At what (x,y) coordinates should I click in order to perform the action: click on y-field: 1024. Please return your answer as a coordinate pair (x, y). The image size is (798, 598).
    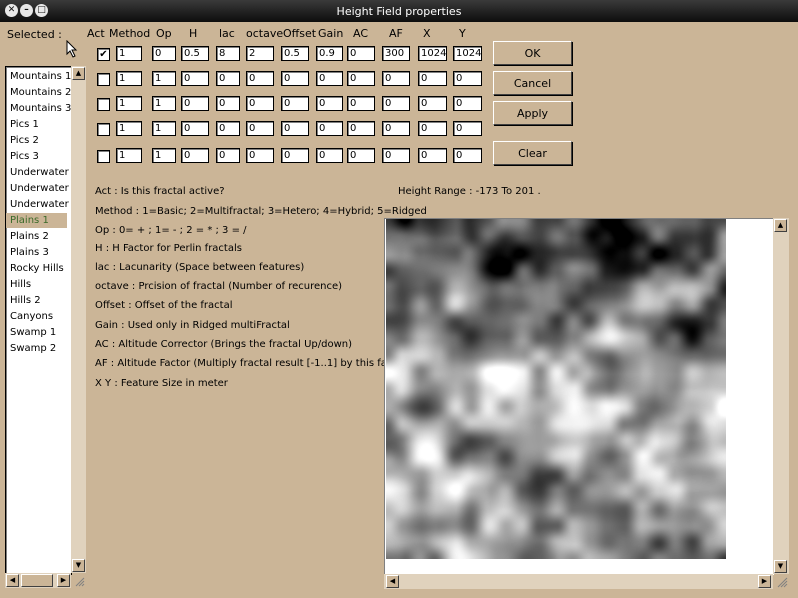
    Looking at the image, I should click on (467, 53).